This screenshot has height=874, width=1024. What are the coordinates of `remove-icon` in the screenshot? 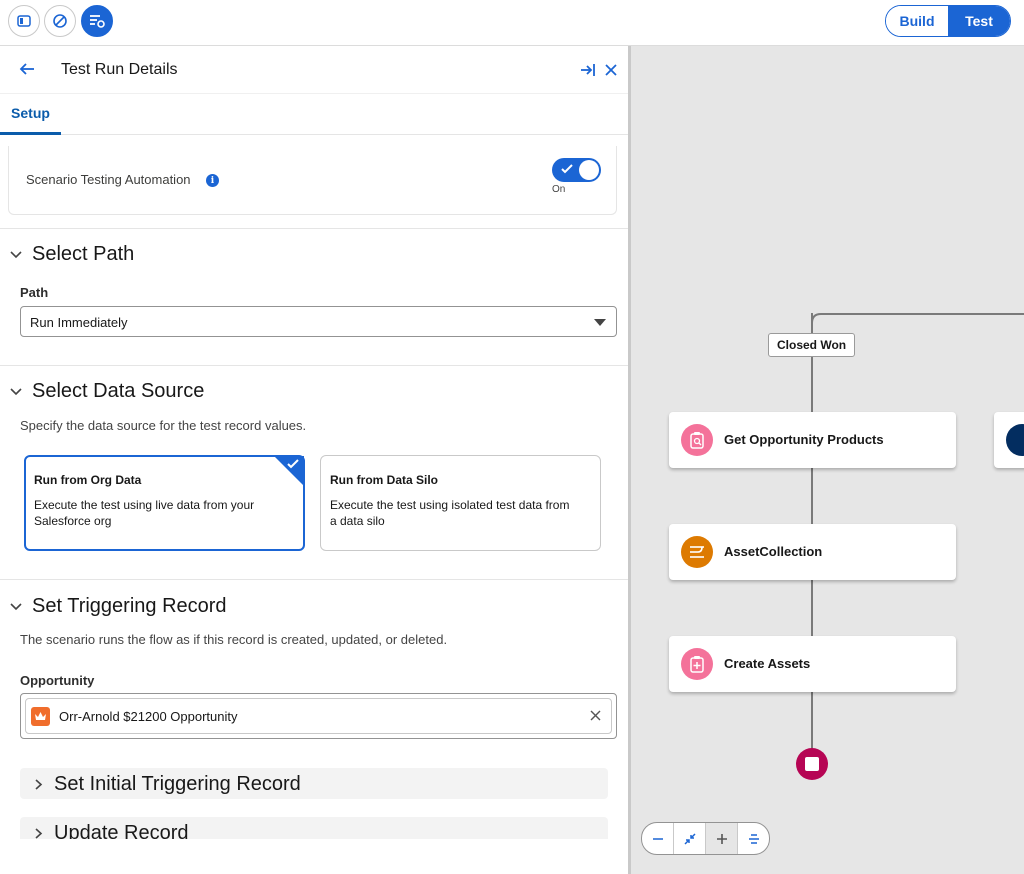 It's located at (595, 715).